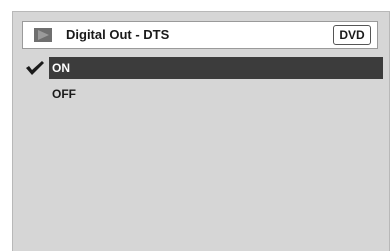  What do you see at coordinates (216, 68) in the screenshot?
I see `selection-highlight` at bounding box center [216, 68].